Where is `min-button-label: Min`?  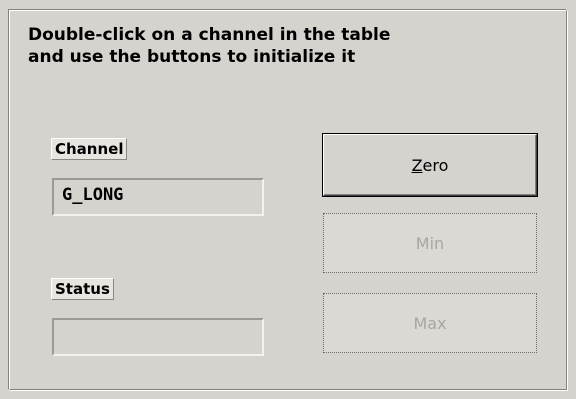
min-button-label: Min is located at coordinates (430, 243).